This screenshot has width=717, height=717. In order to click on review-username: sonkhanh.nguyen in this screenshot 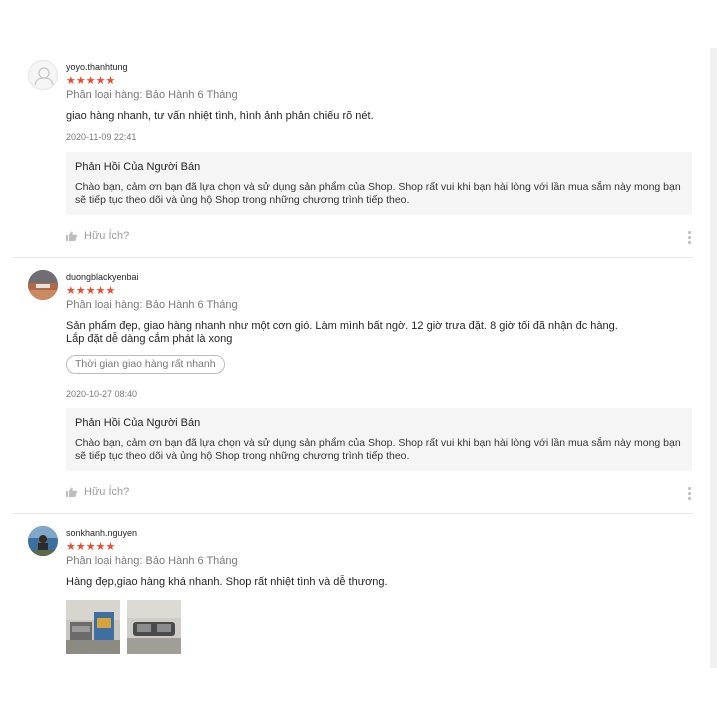, I will do `click(379, 533)`.